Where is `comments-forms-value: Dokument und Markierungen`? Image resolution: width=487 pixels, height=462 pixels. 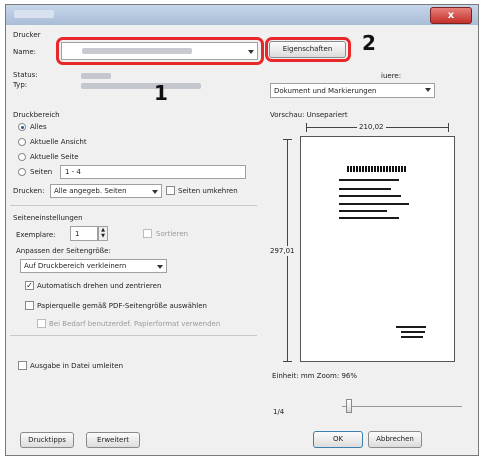
comments-forms-value: Dokument und Markierungen is located at coordinates (325, 91).